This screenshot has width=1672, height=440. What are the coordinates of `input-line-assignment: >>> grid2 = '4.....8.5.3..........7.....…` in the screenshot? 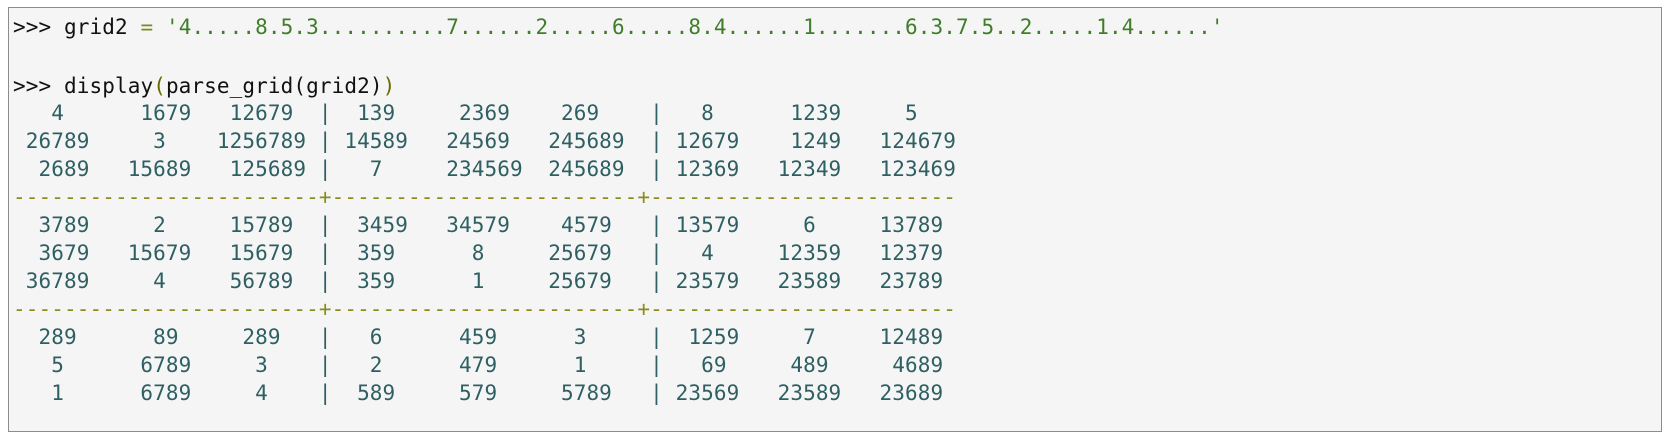 It's located at (618, 27).